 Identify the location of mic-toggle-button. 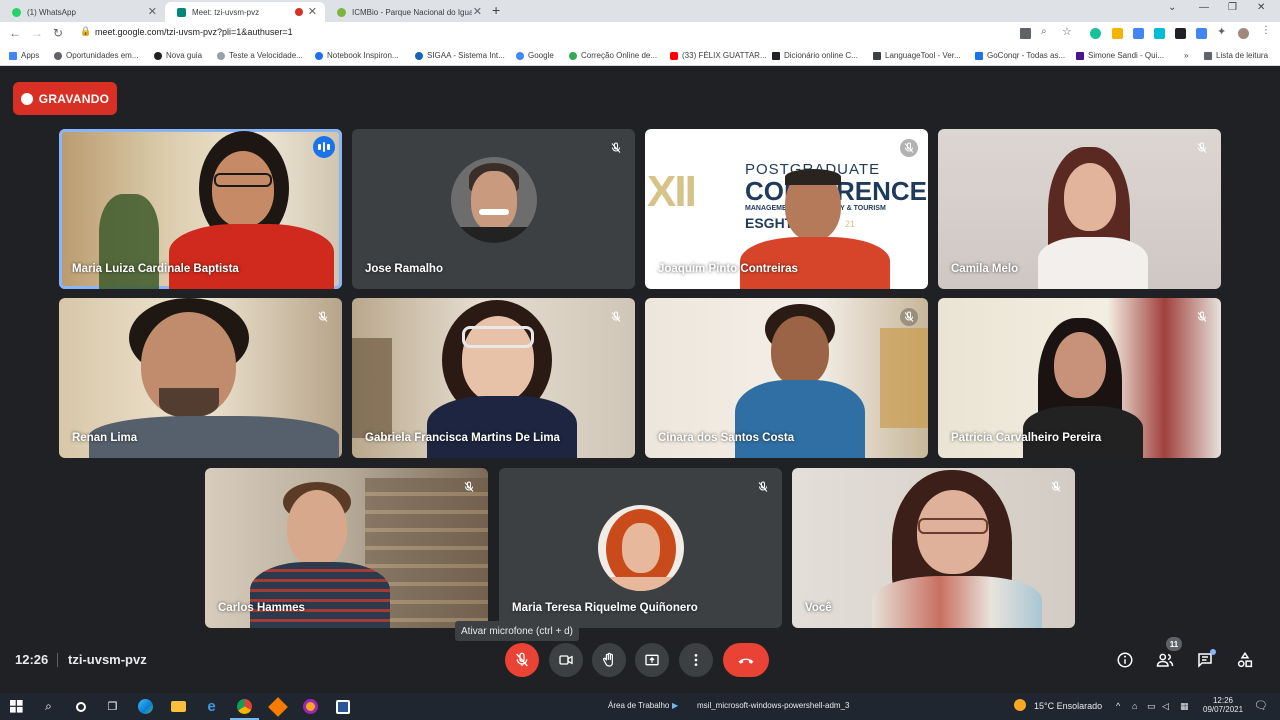
(522, 660).